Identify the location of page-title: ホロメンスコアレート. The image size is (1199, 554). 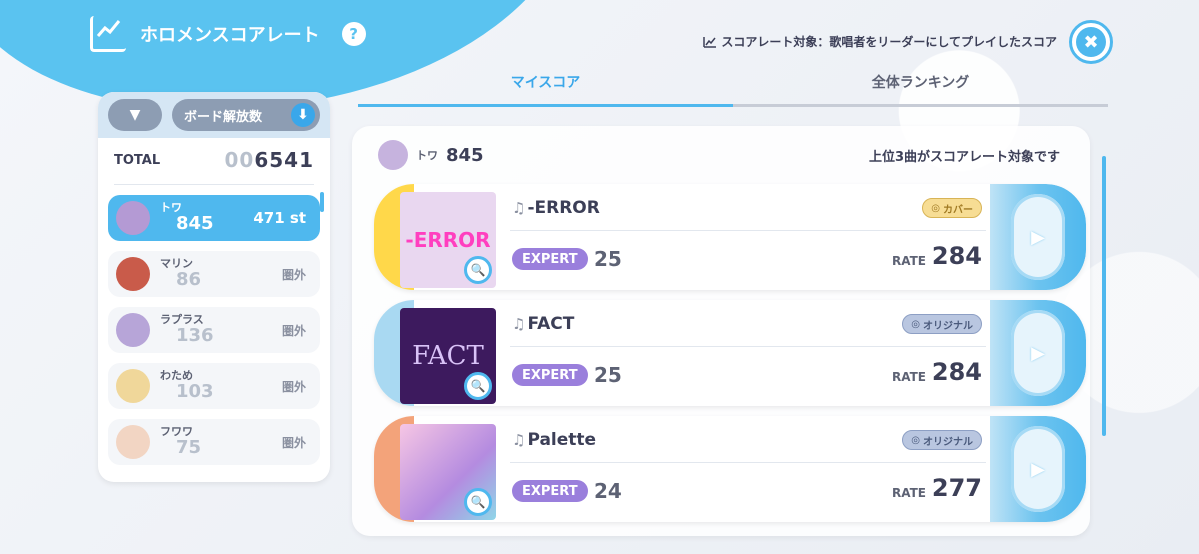
(230, 35).